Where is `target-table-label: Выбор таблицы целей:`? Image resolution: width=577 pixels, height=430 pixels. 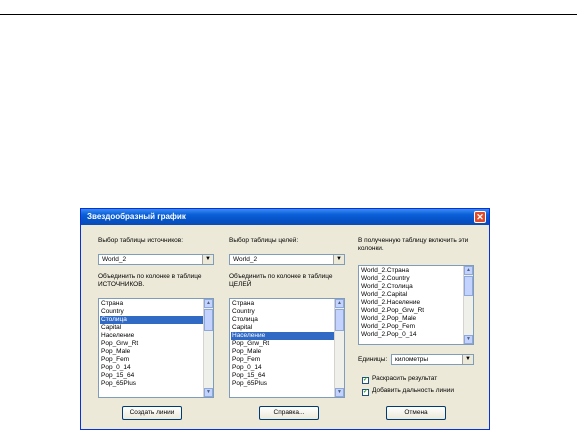 target-table-label: Выбор таблицы целей: is located at coordinates (264, 240).